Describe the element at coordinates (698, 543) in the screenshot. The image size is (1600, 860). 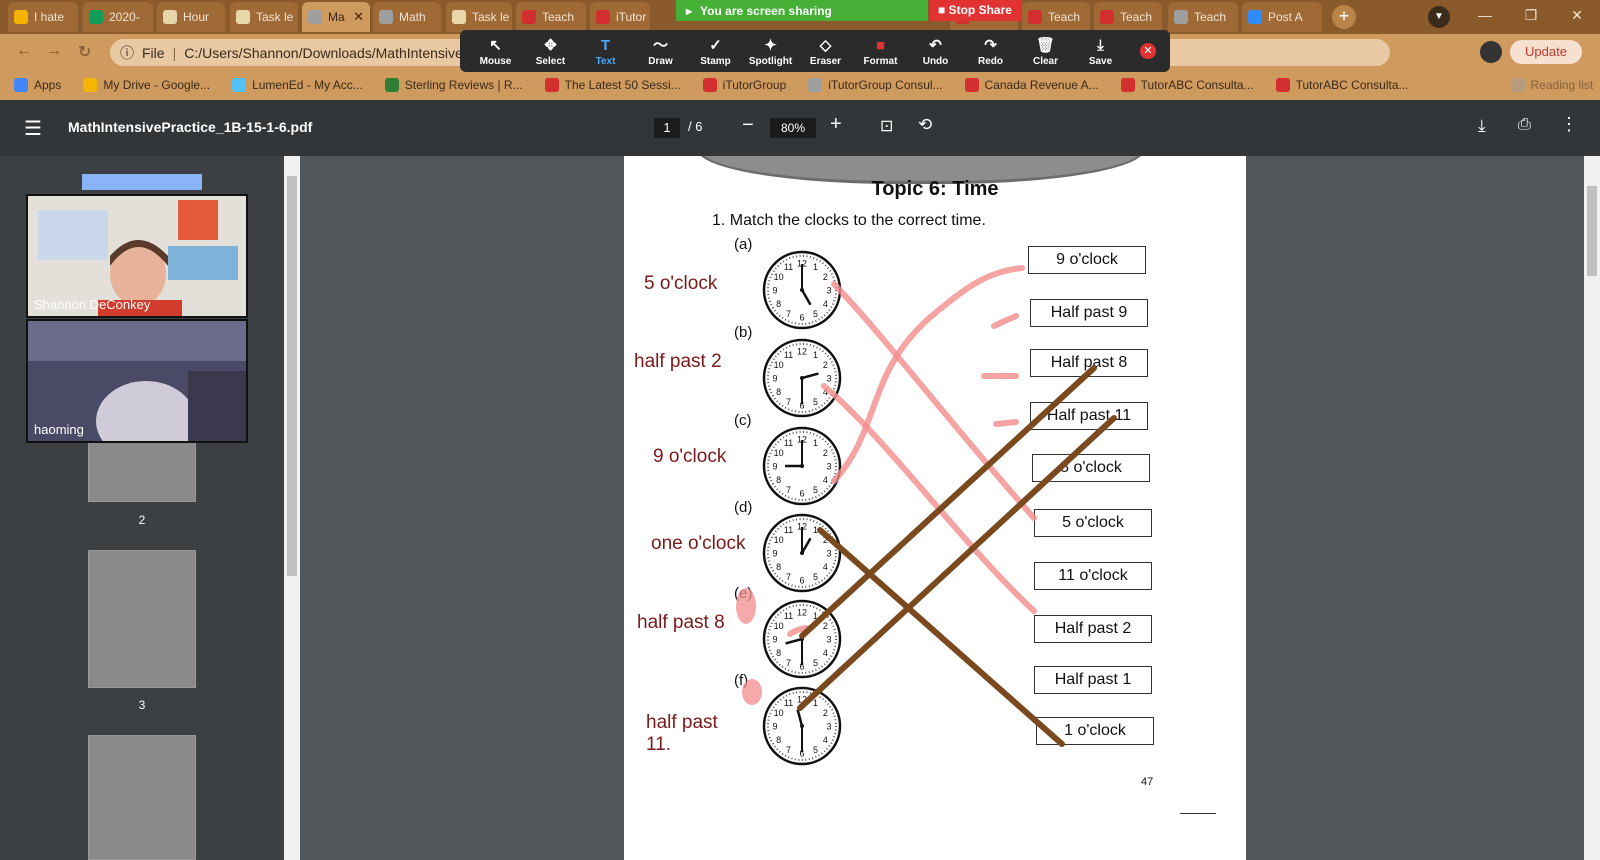
I see `handwritten-answer: one o'clock` at that location.